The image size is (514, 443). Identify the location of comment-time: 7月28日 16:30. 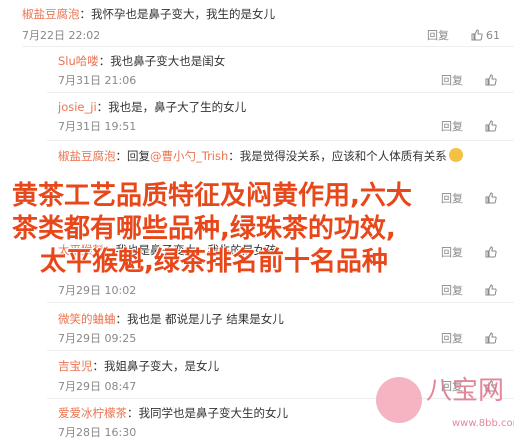
(97, 432).